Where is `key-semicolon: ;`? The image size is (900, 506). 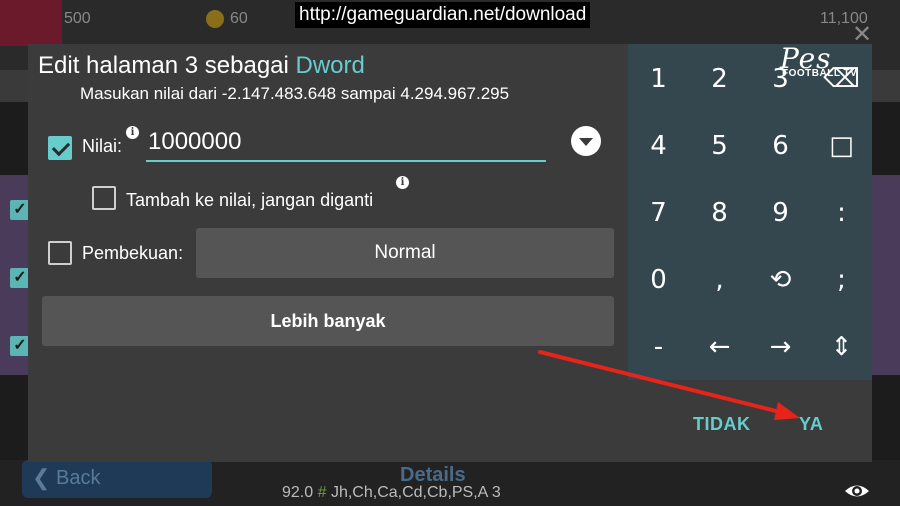 key-semicolon: ; is located at coordinates (841, 280).